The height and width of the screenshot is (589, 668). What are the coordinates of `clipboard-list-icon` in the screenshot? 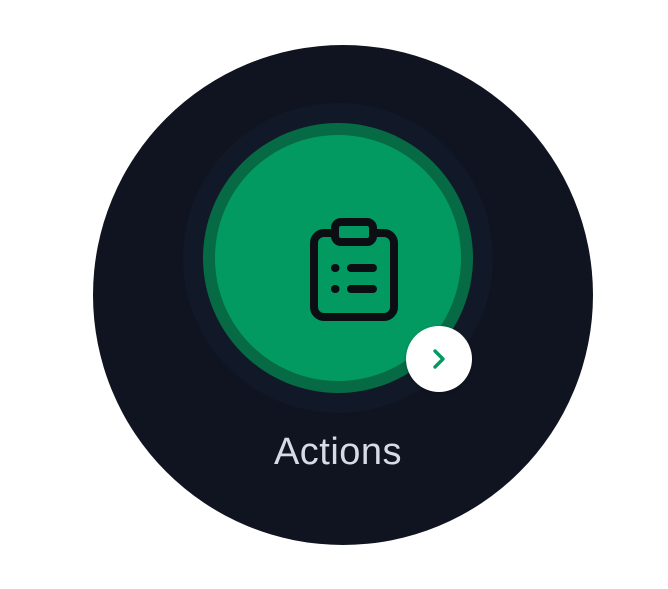 It's located at (354, 269).